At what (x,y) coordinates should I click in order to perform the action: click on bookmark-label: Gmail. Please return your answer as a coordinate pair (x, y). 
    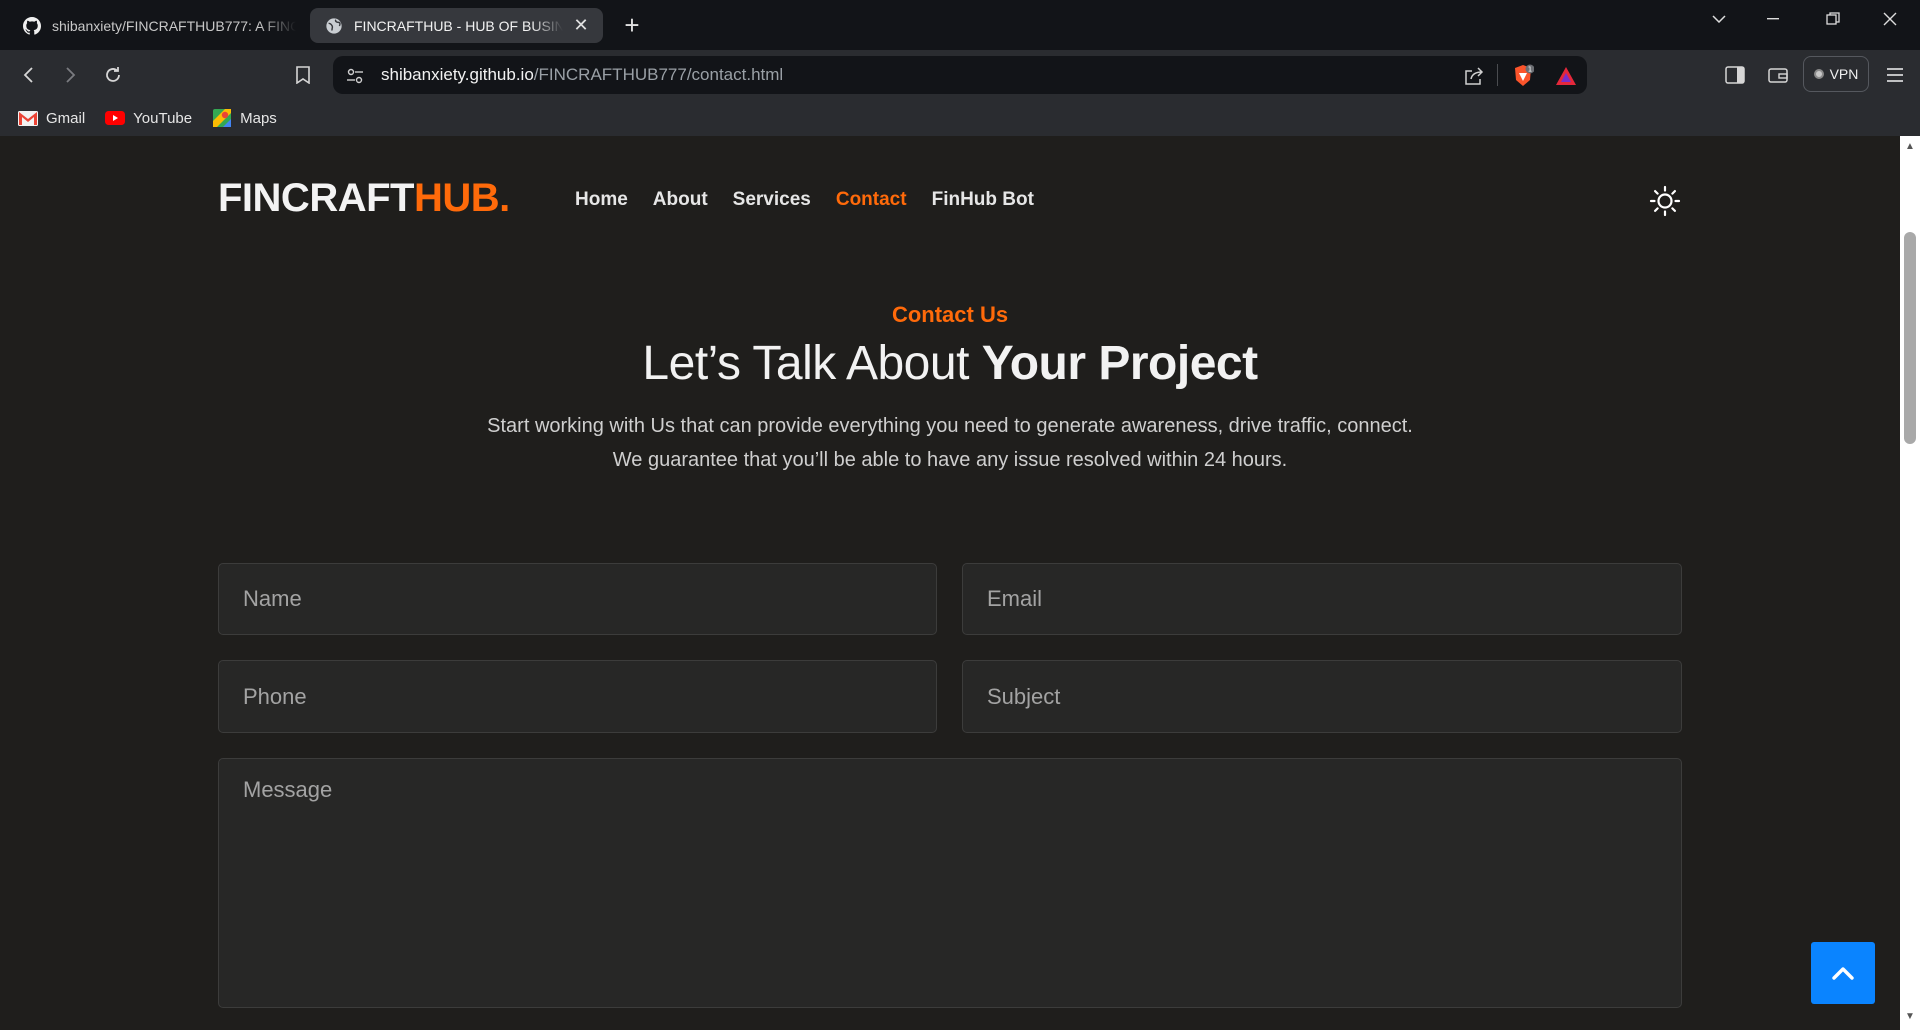
    Looking at the image, I should click on (66, 118).